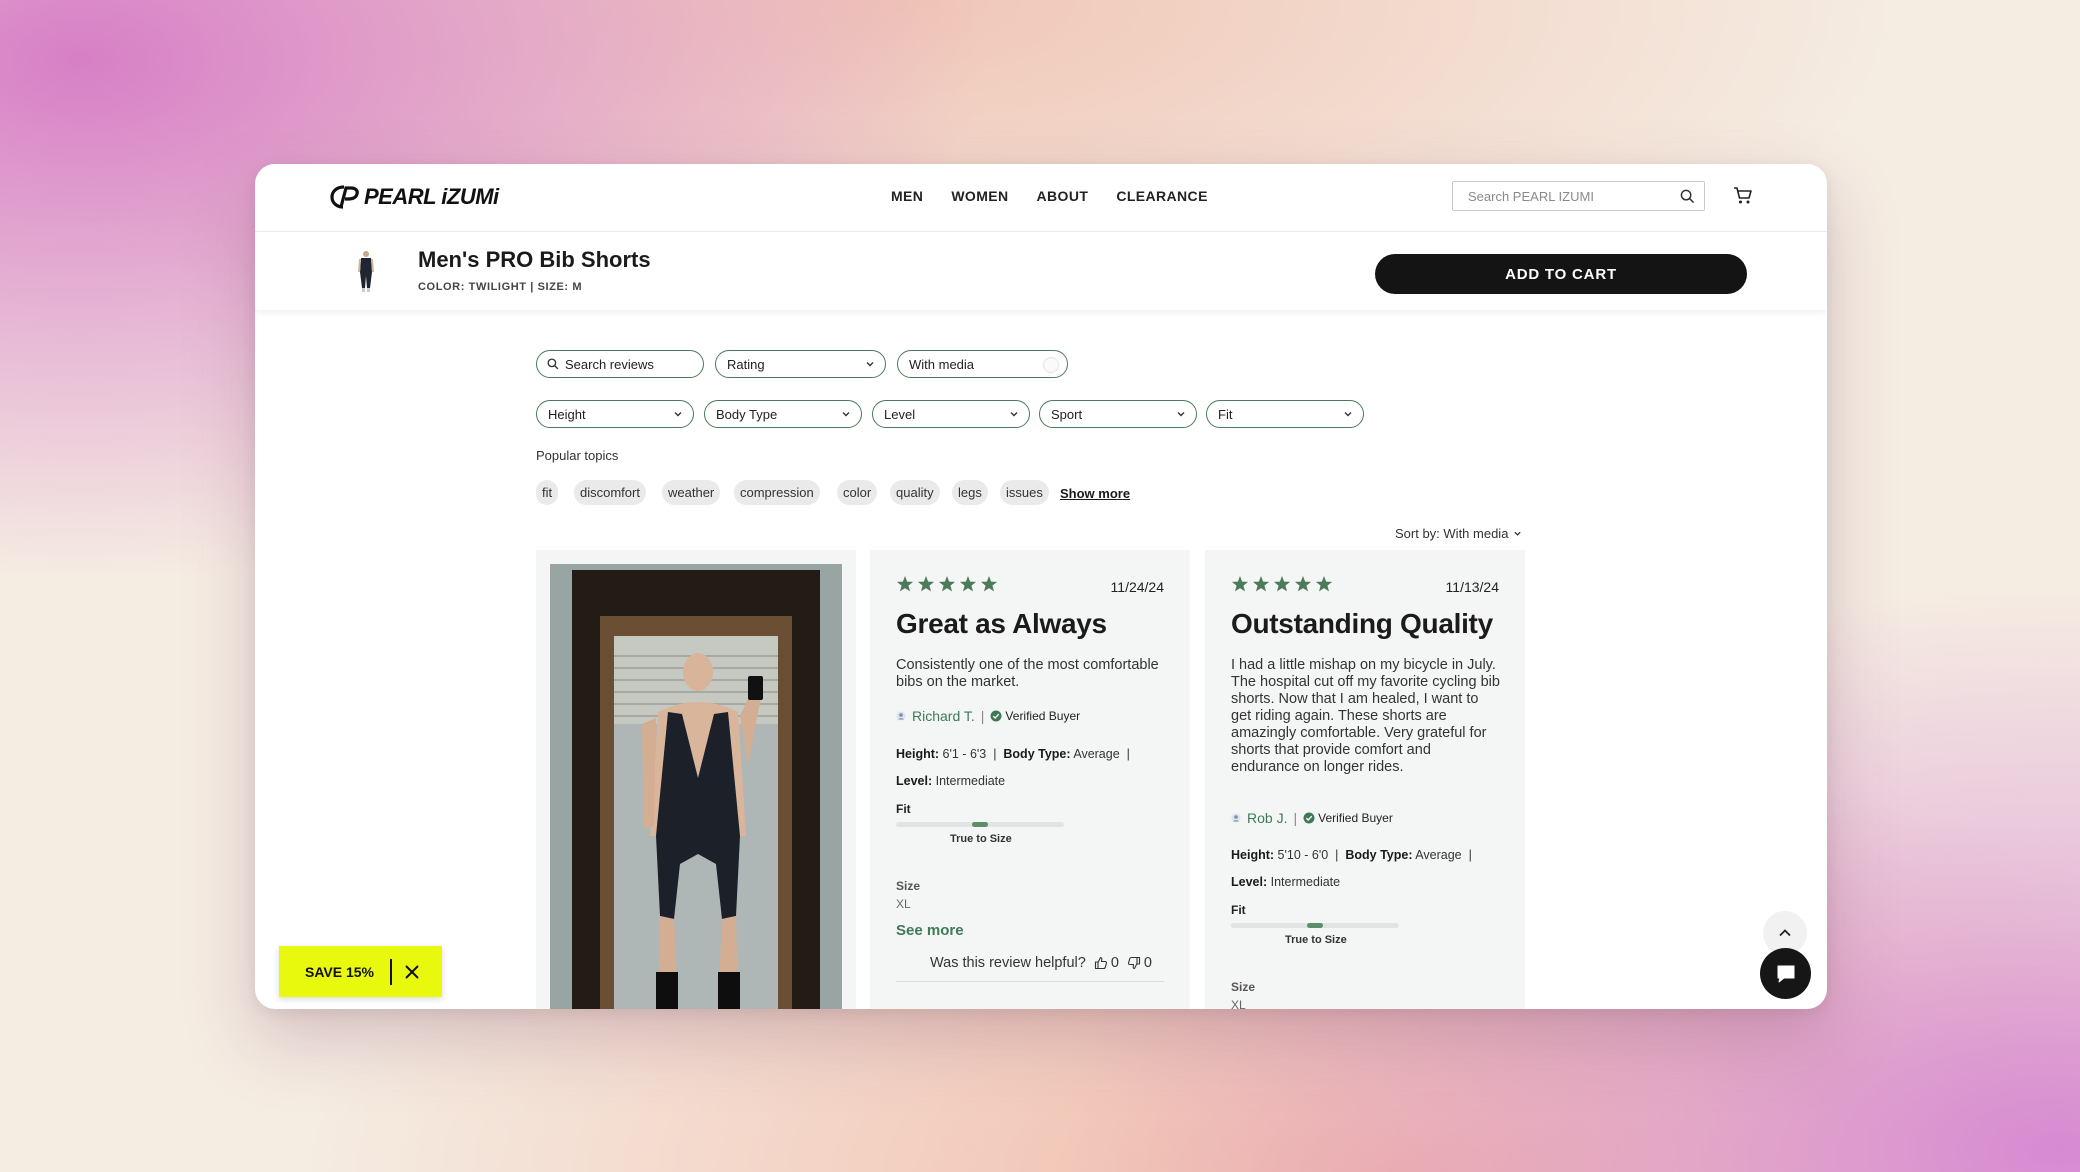 Image resolution: width=2080 pixels, height=1172 pixels. What do you see at coordinates (610, 492) in the screenshot?
I see `topic-chip: discomfort` at bounding box center [610, 492].